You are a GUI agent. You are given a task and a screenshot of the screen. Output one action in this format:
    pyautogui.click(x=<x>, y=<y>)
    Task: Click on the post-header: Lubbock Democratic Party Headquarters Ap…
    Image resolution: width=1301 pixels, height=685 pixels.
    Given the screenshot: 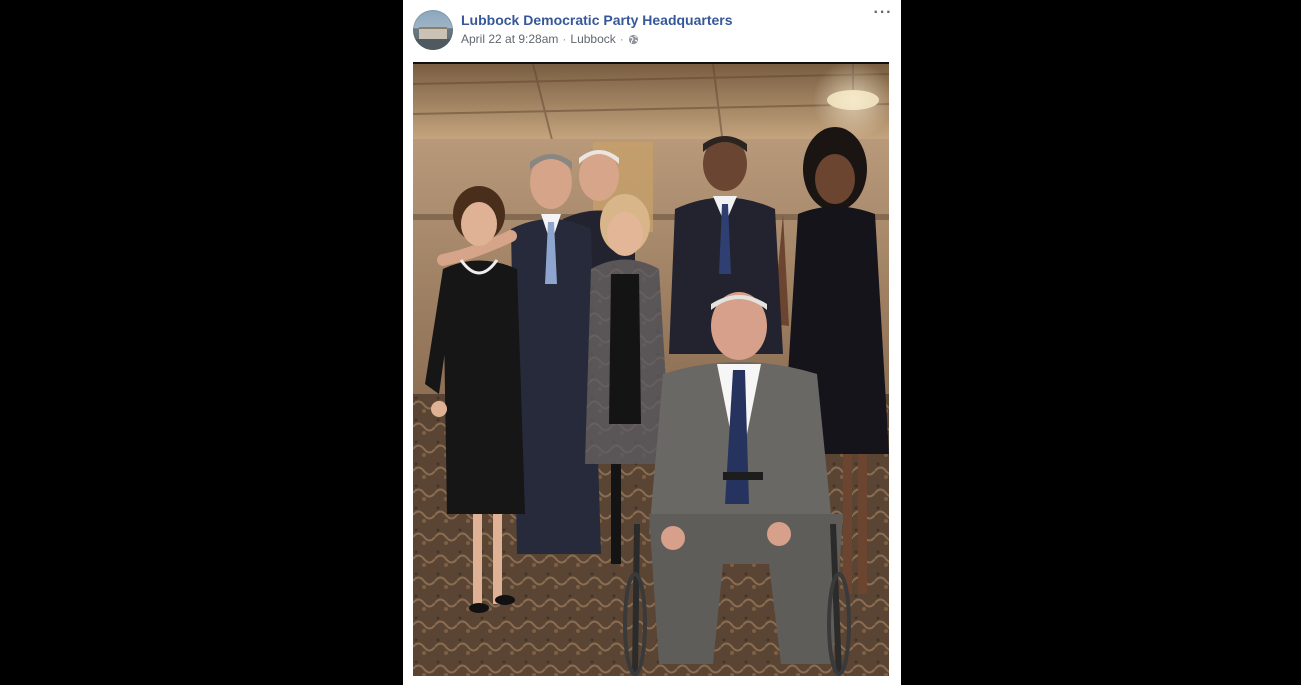 What is the action you would take?
    pyautogui.click(x=652, y=29)
    